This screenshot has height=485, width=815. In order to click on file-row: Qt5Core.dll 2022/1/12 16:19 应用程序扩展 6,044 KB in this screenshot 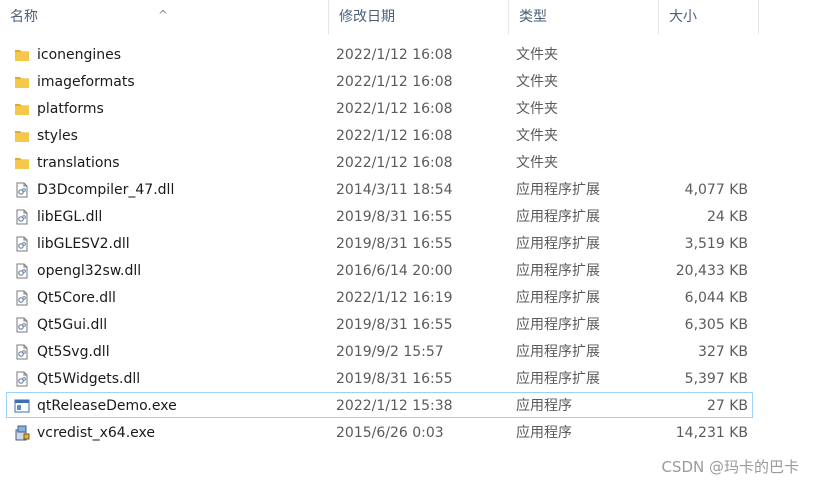, I will do `click(379, 297)`.